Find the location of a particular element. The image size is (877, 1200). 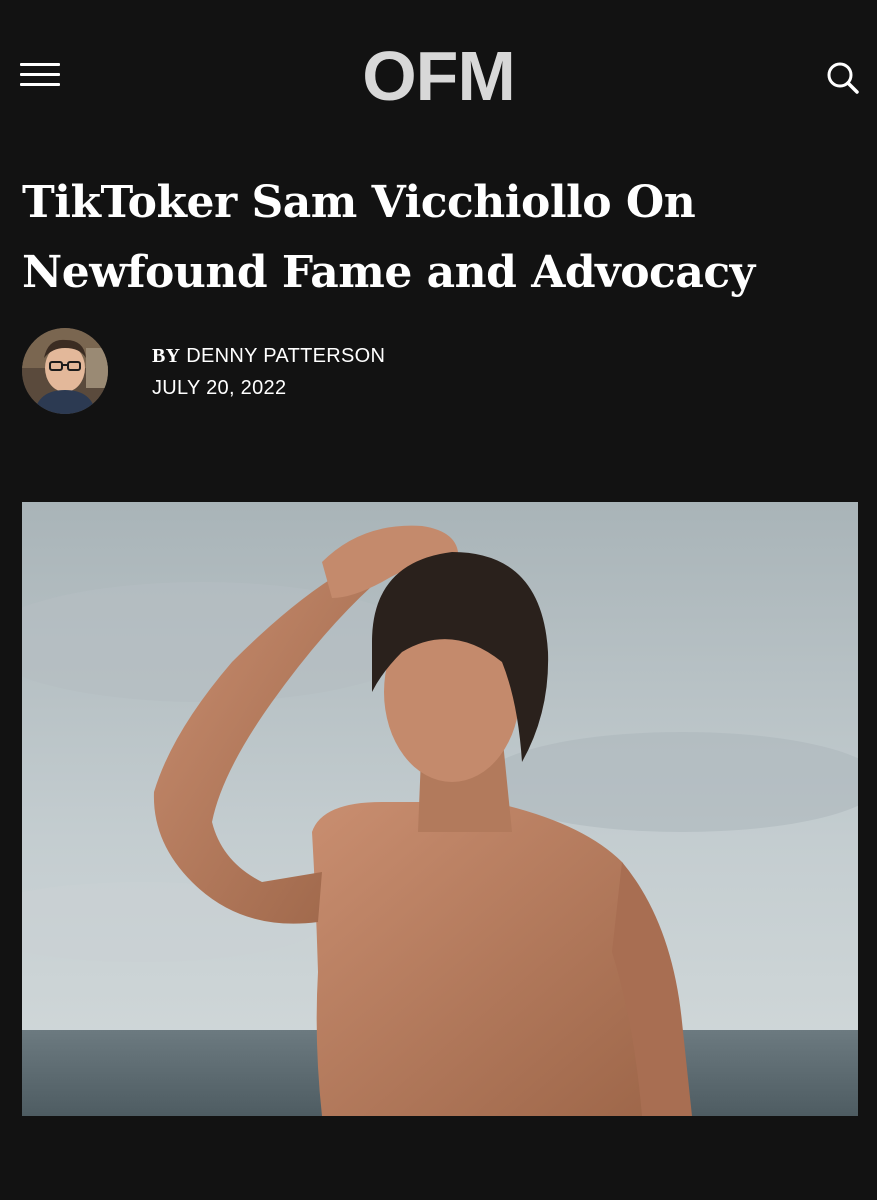

byline-prefix: BY is located at coordinates (166, 356).